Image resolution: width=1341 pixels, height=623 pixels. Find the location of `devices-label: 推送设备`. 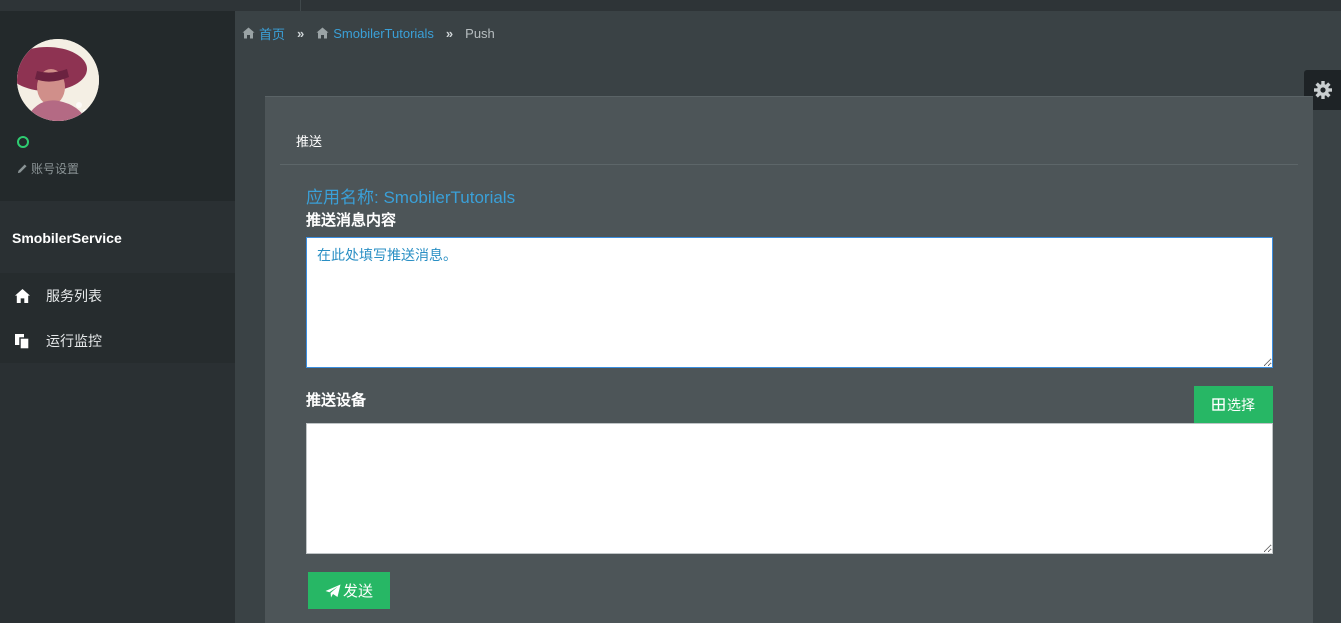

devices-label: 推送设备 is located at coordinates (336, 400).